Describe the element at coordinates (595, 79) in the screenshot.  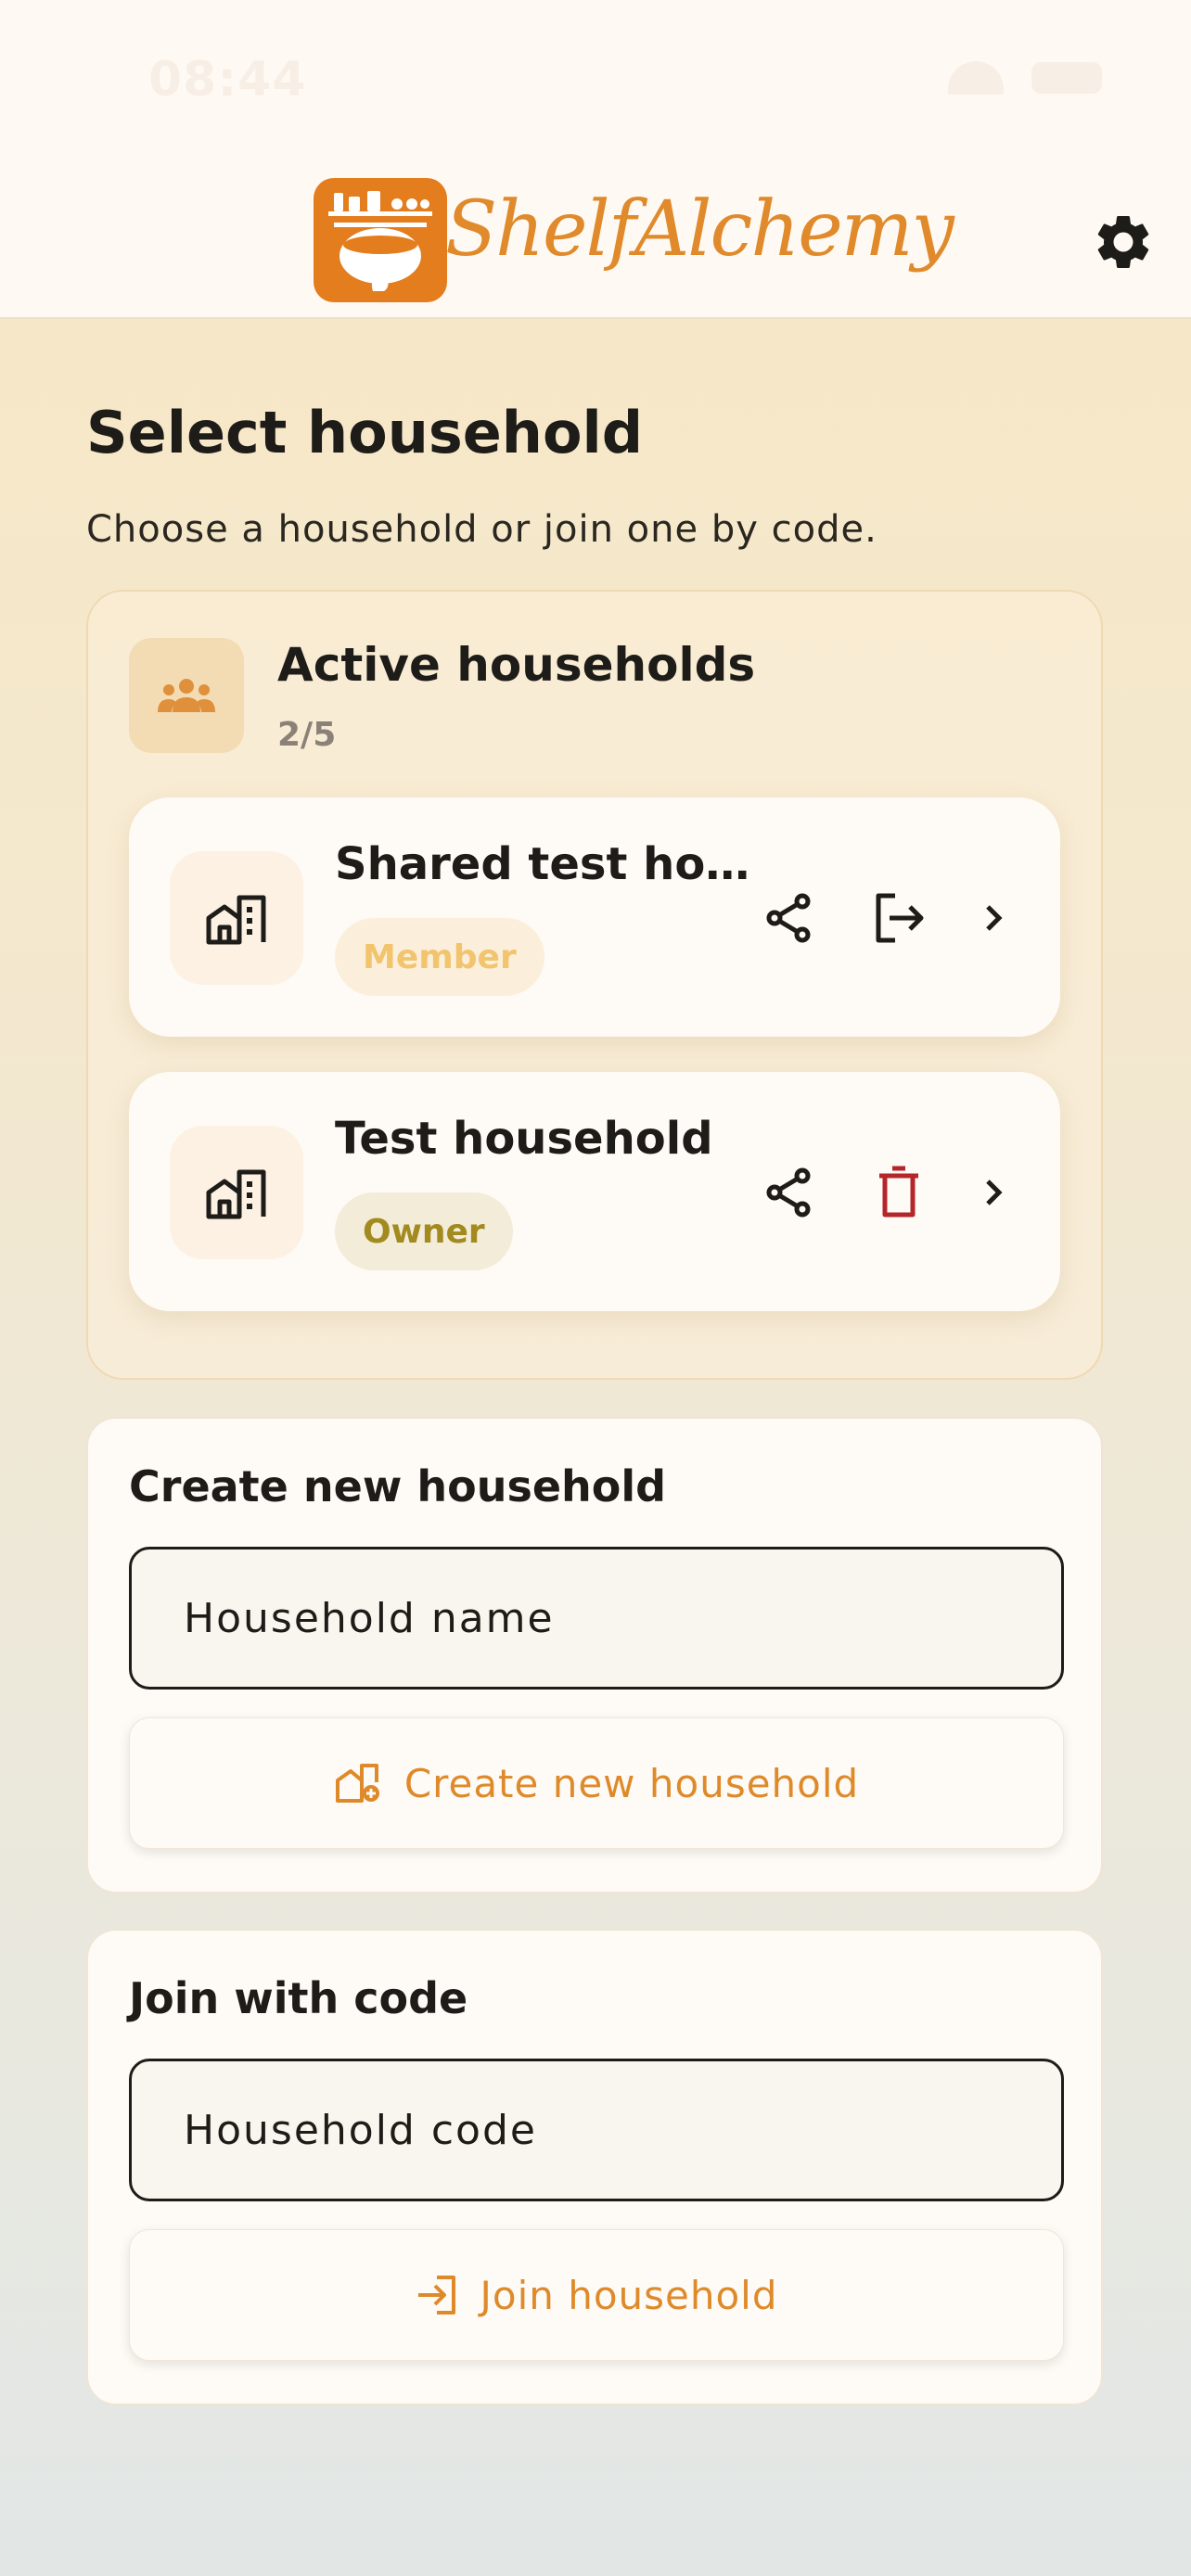
I see `status-bar: 08:44` at that location.